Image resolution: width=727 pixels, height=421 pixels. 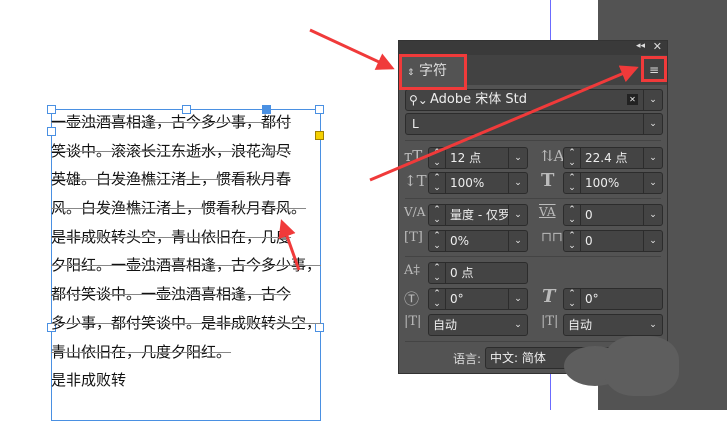 What do you see at coordinates (467, 359) in the screenshot?
I see `language-label: 语言:` at bounding box center [467, 359].